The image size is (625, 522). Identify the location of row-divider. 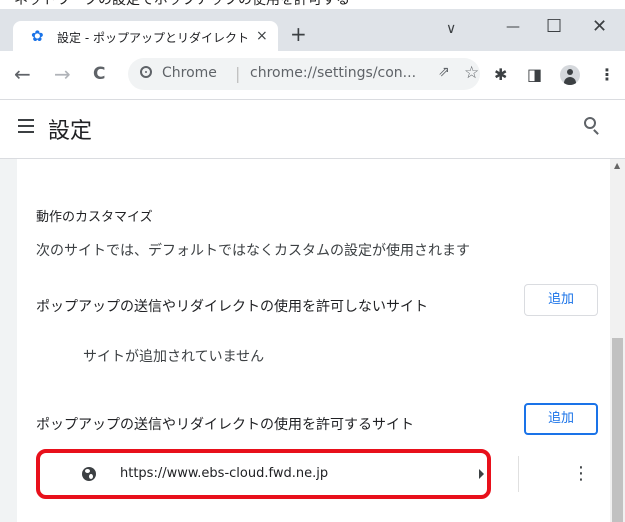
(518, 474).